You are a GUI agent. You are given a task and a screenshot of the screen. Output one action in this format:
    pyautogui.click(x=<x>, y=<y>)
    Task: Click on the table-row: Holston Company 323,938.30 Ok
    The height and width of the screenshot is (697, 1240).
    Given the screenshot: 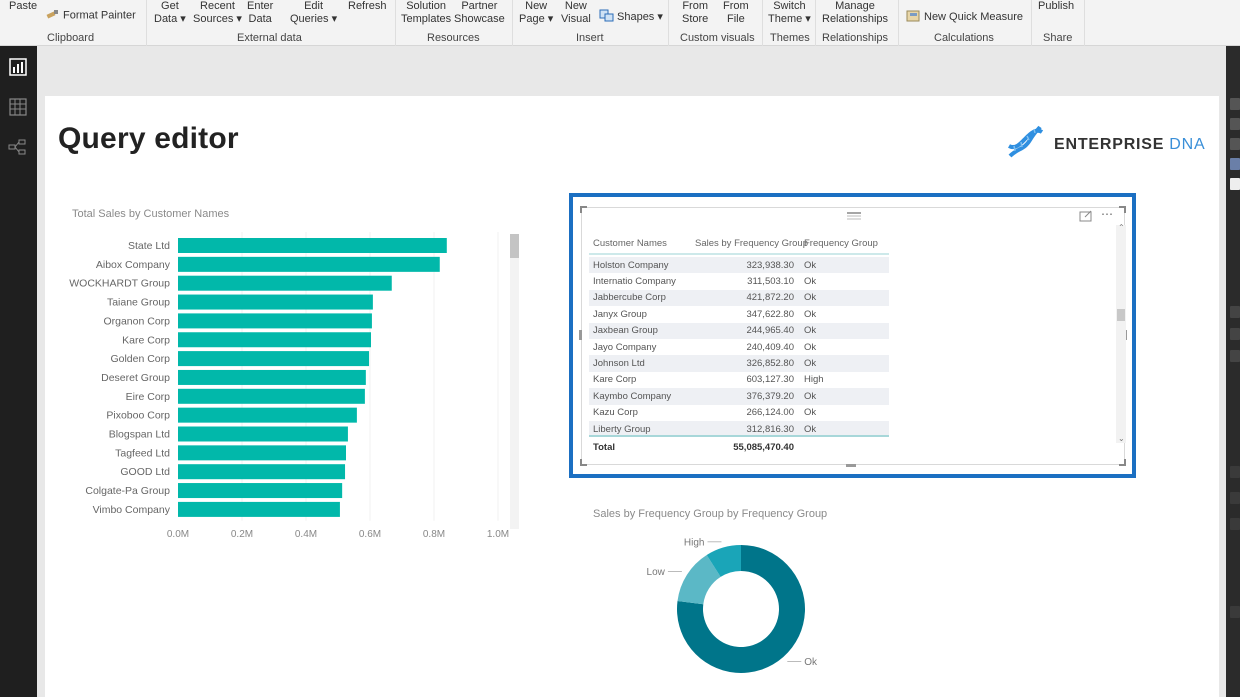 What is the action you would take?
    pyautogui.click(x=739, y=265)
    